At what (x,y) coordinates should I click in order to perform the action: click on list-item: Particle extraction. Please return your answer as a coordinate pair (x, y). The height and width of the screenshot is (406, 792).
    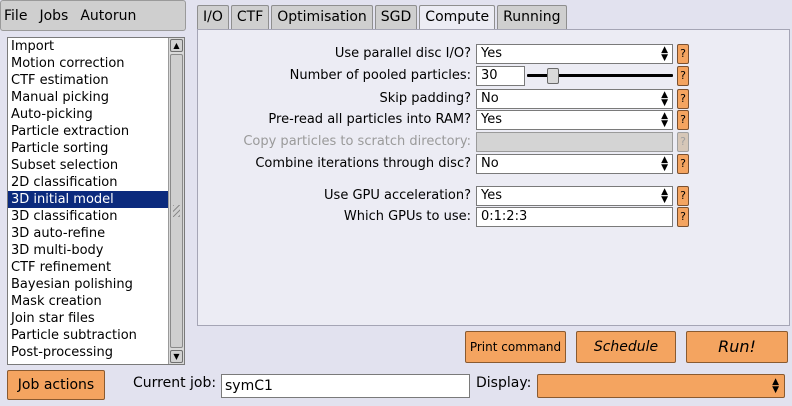
    Looking at the image, I should click on (88, 131).